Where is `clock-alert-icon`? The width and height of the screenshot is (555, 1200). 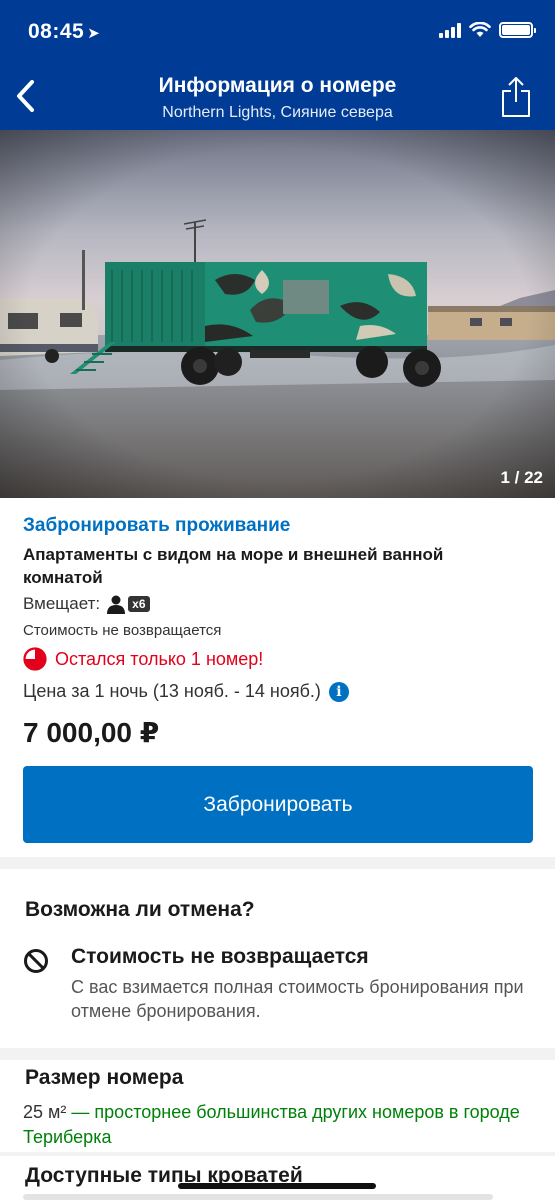 clock-alert-icon is located at coordinates (35, 659).